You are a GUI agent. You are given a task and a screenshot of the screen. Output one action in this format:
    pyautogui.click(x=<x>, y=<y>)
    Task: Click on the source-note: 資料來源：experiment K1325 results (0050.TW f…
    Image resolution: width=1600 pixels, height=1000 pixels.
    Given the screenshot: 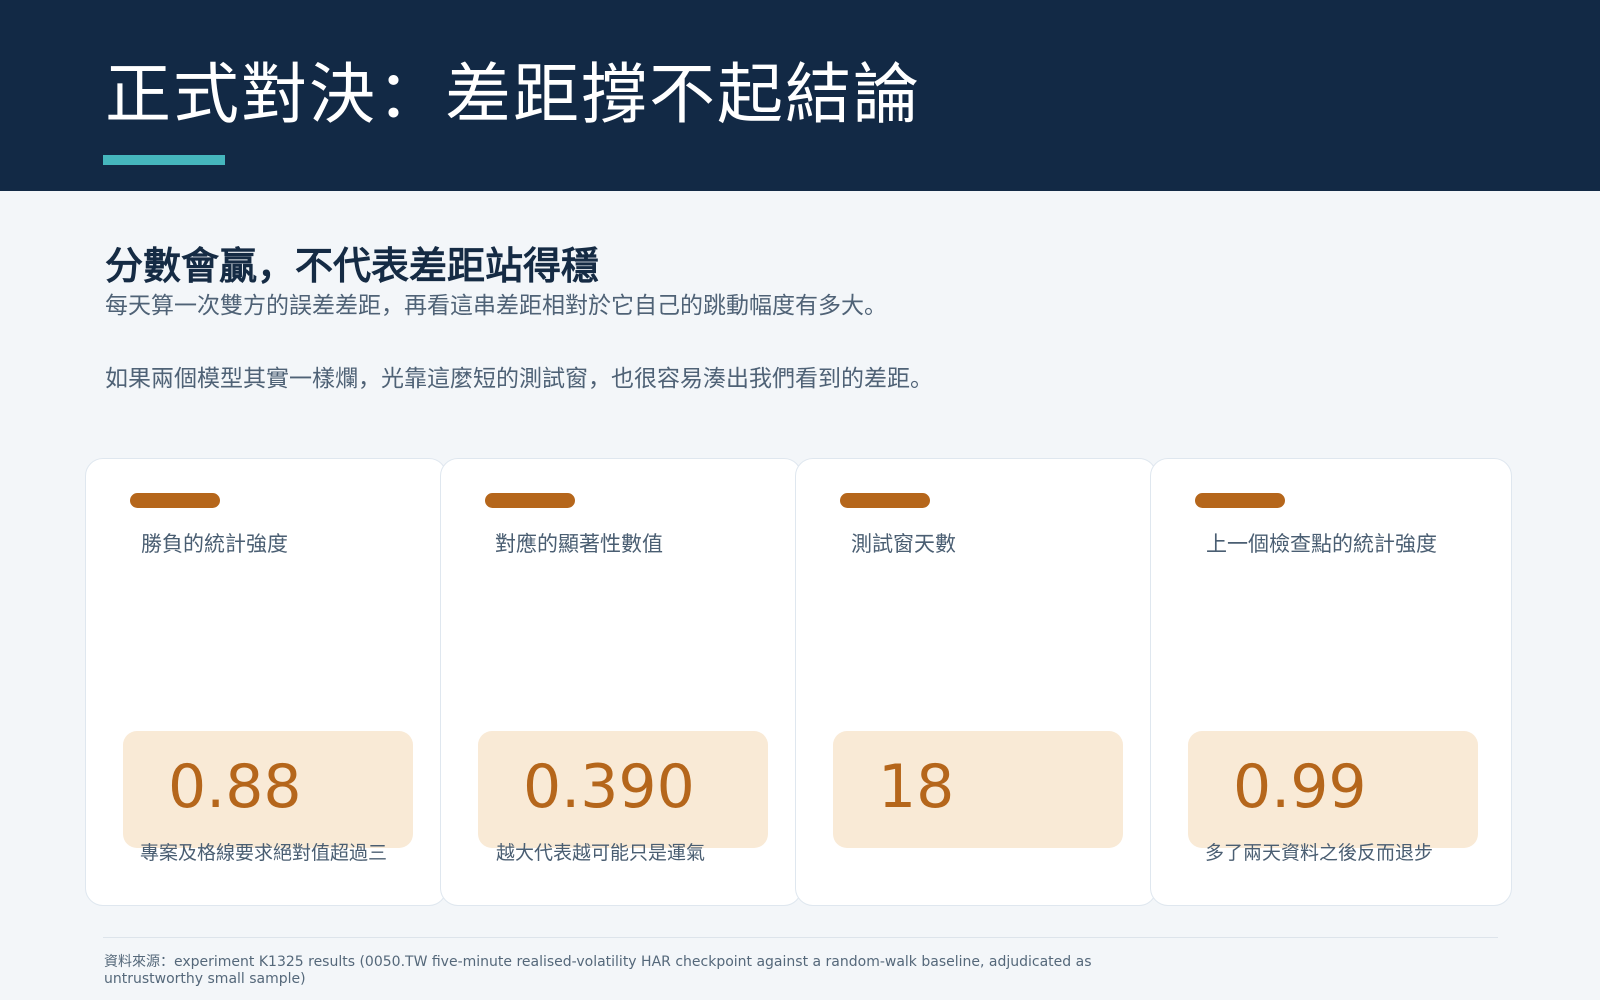 What is the action you would take?
    pyautogui.click(x=598, y=970)
    